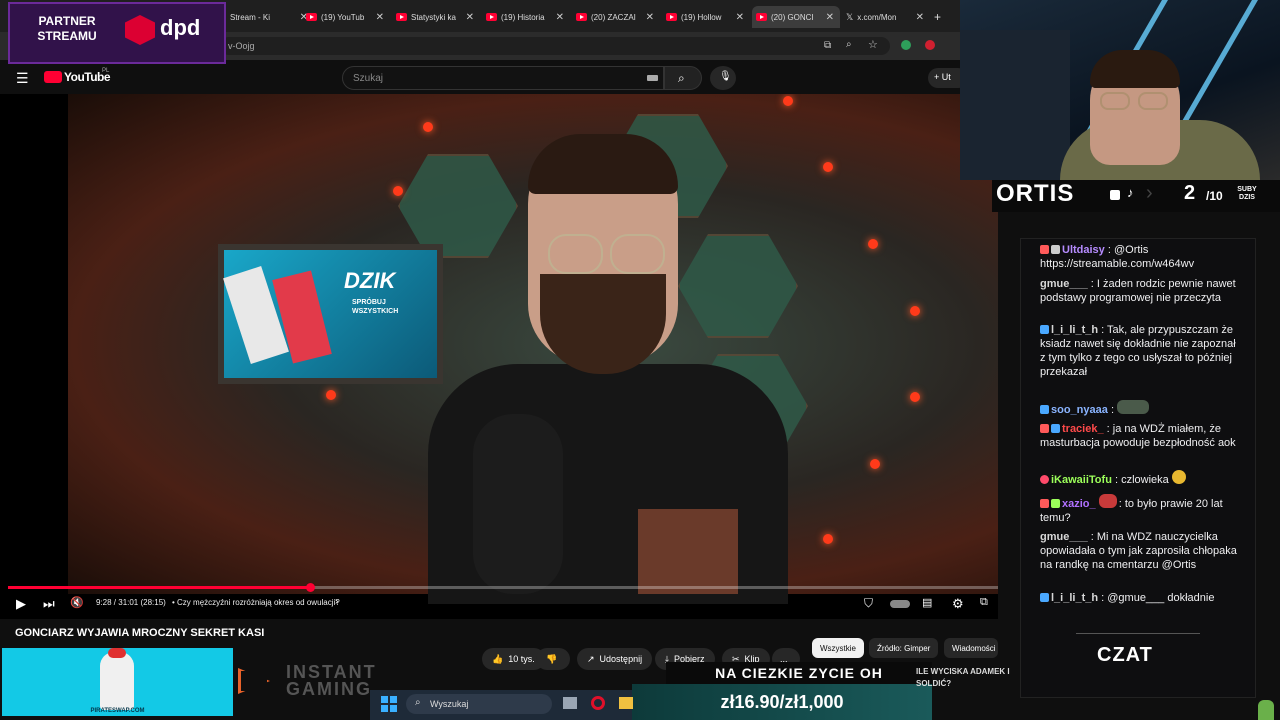 Image resolution: width=1280 pixels, height=720 pixels. Describe the element at coordinates (22, 78) in the screenshot. I see `menu-icon: ☰` at that location.